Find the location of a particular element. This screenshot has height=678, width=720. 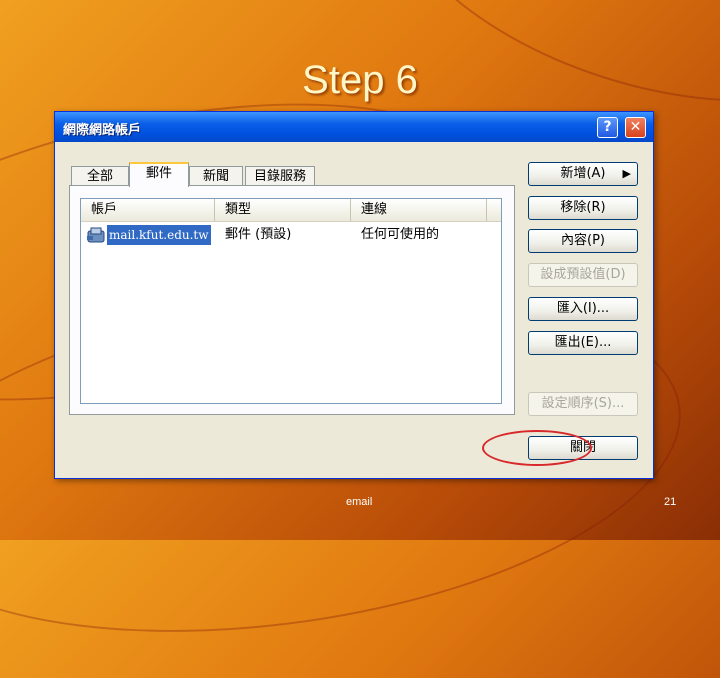

column-header-connection: 連線 is located at coordinates (419, 210).